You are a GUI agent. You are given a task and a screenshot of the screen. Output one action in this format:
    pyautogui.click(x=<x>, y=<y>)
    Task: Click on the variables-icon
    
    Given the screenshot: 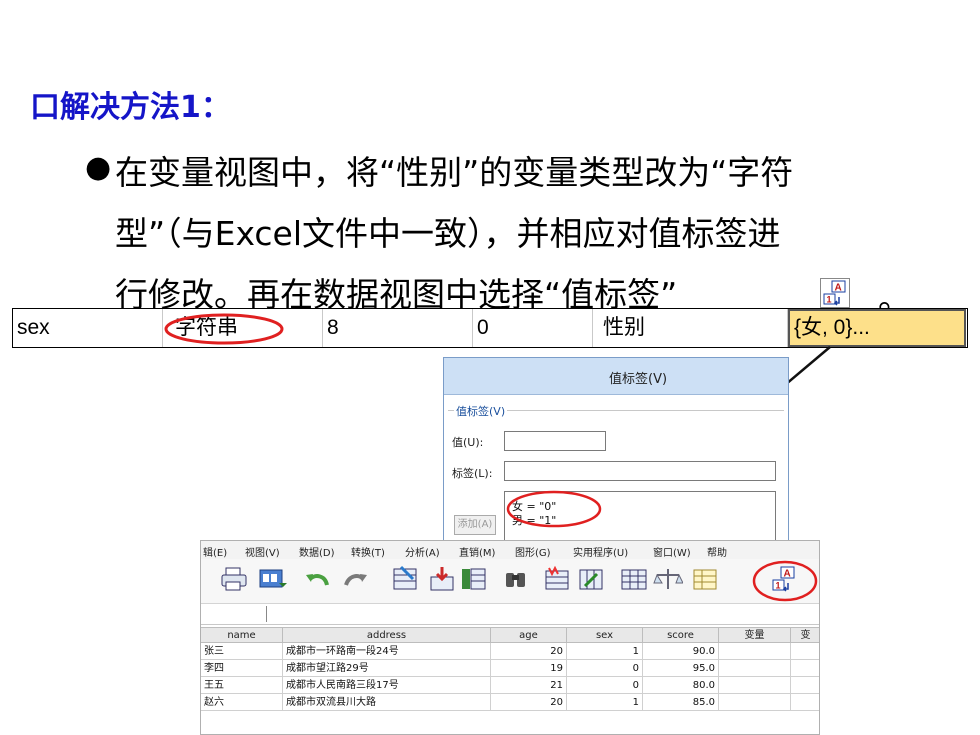 What is the action you would take?
    pyautogui.click(x=474, y=579)
    